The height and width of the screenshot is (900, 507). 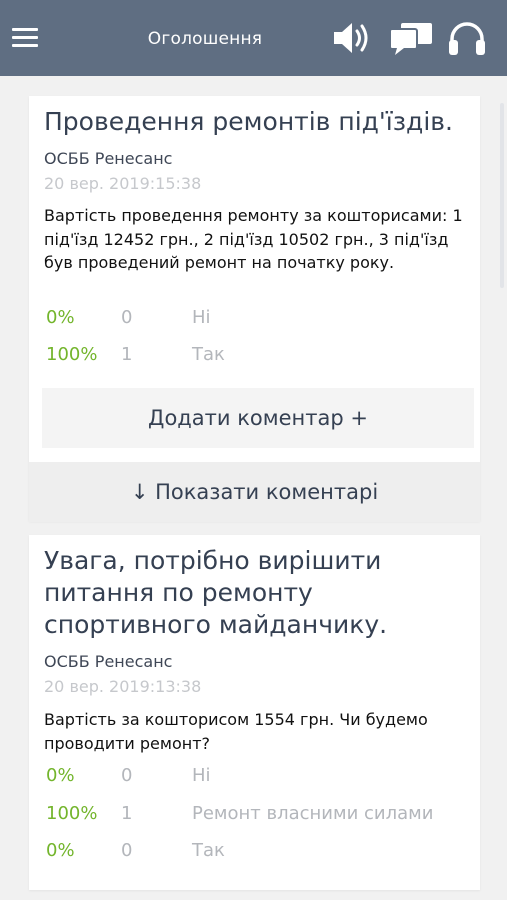 I want to click on menu-icon, so click(x=25, y=38).